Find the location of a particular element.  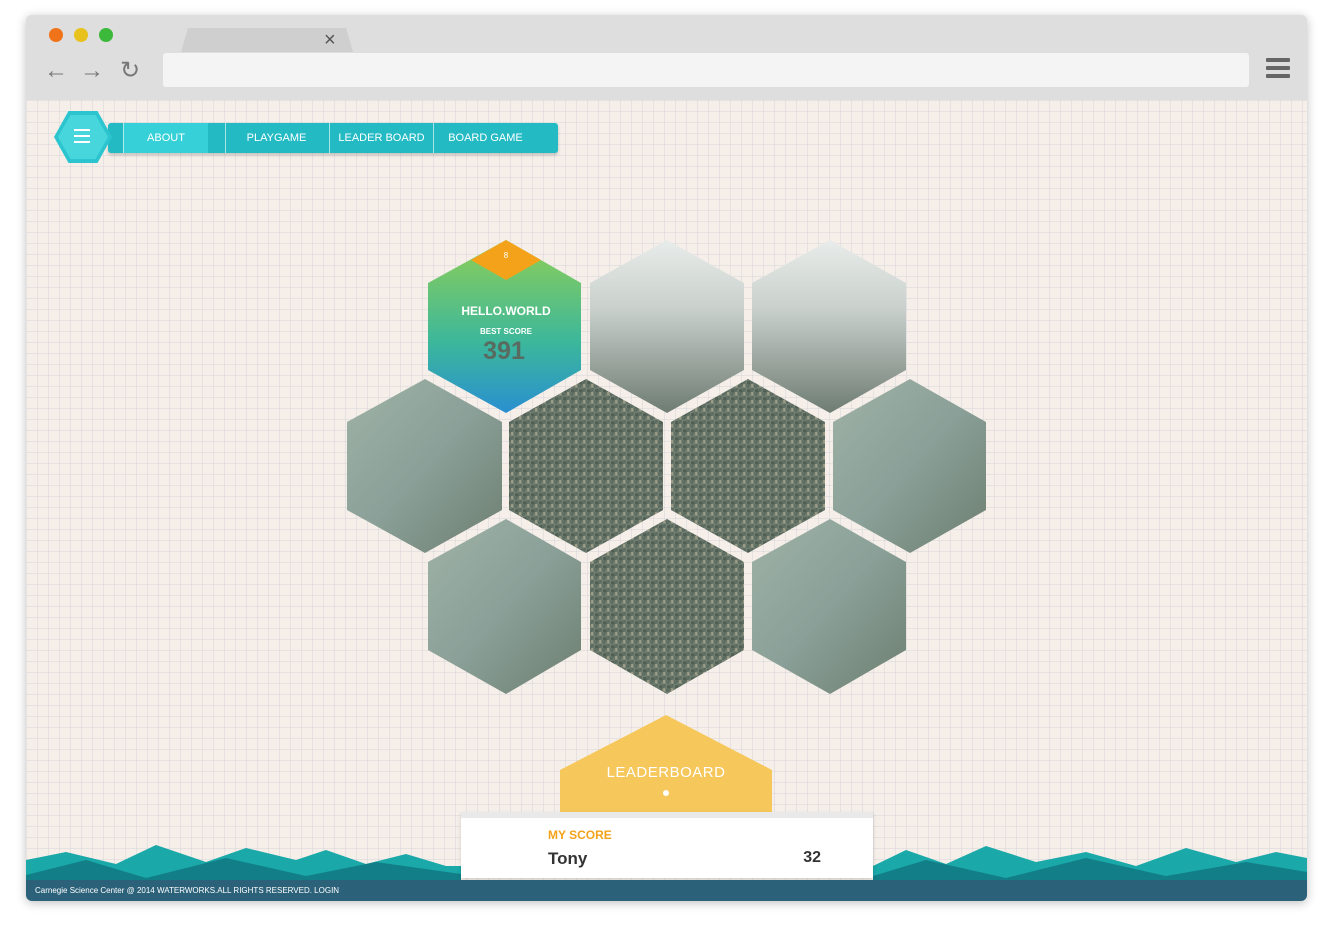

my-score-card: MY SCORE Tony 32 is located at coordinates (667, 845).